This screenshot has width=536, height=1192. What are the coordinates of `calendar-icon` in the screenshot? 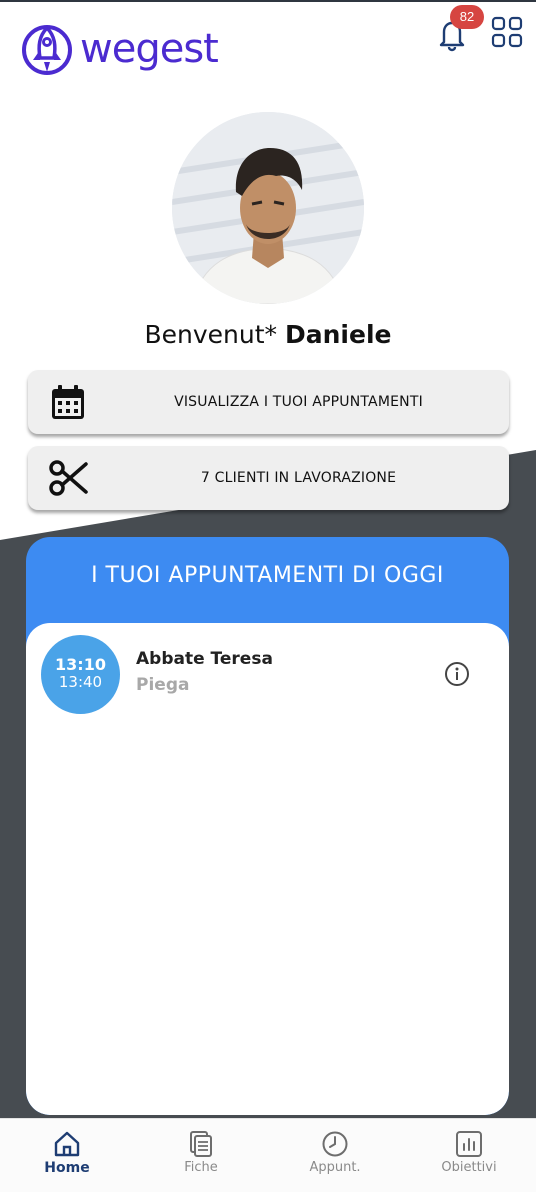 It's located at (68, 402).